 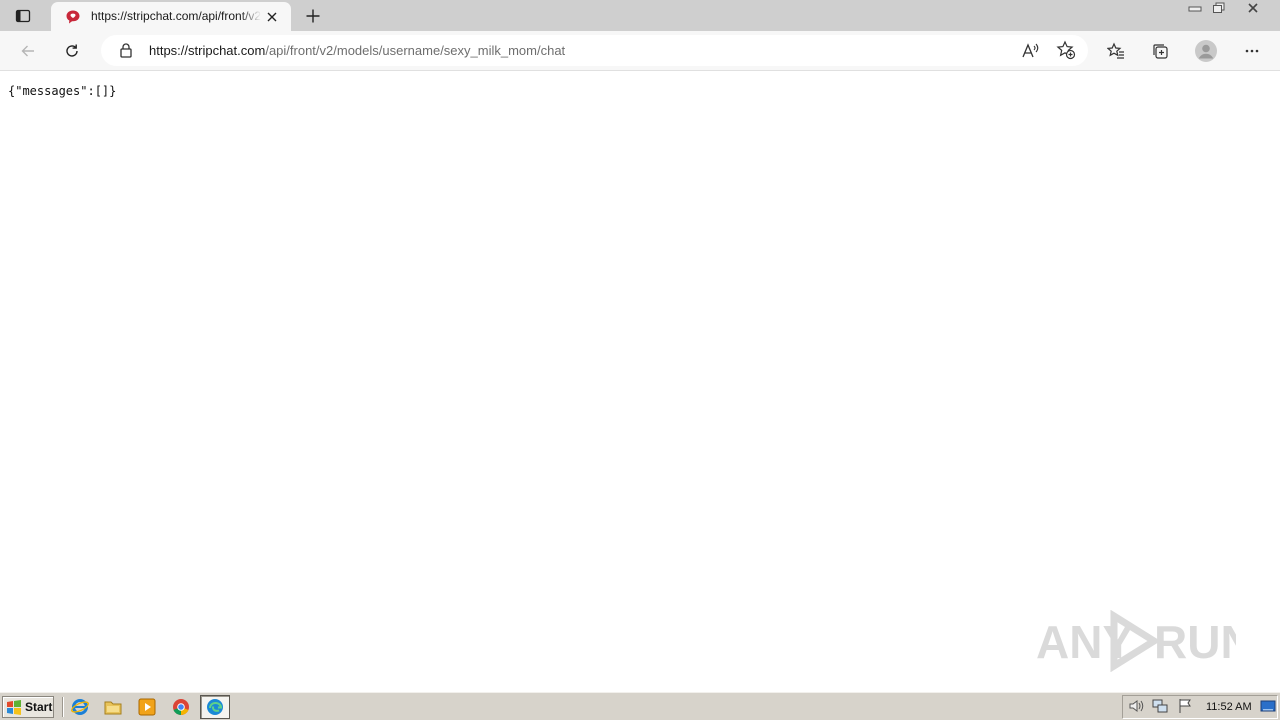 I want to click on start-label: Start, so click(x=39, y=707).